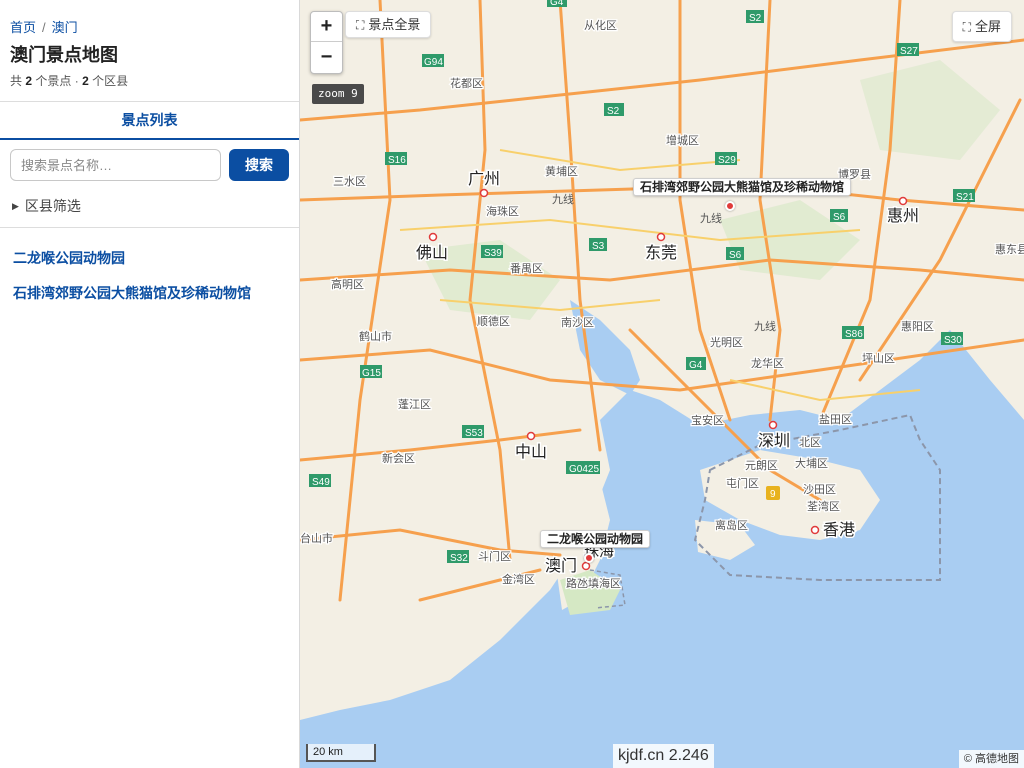 The image size is (1024, 768). What do you see at coordinates (85, 81) in the screenshot?
I see `district-count: 2` at bounding box center [85, 81].